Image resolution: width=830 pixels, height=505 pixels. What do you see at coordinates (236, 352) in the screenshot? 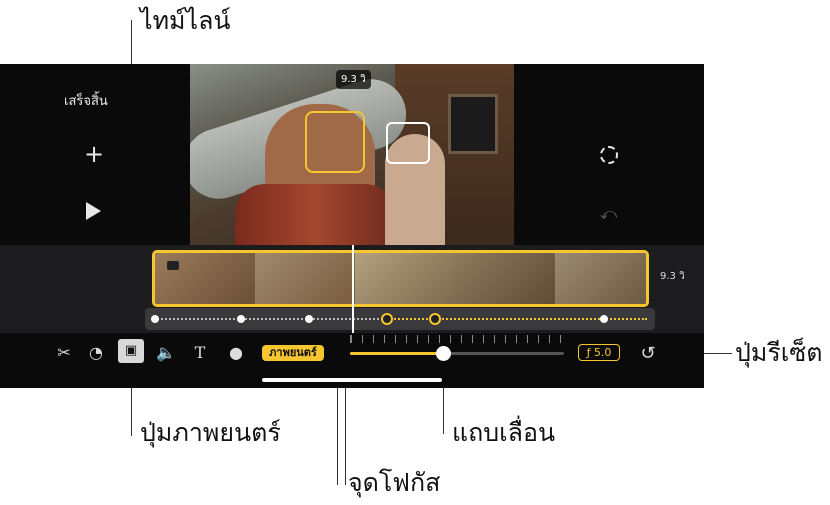
I see `filters-icon: ●` at bounding box center [236, 352].